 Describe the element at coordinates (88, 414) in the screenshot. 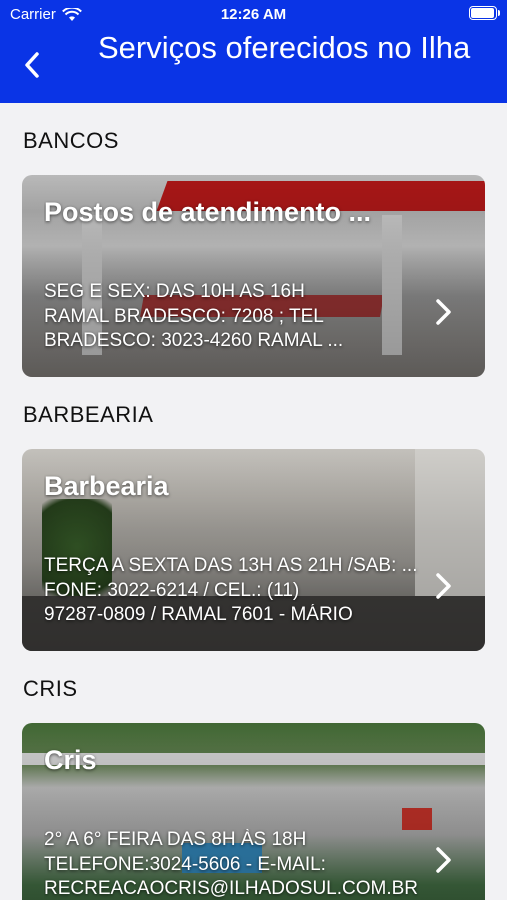

I see `section-heading-barbearia: BARBEARIA` at that location.